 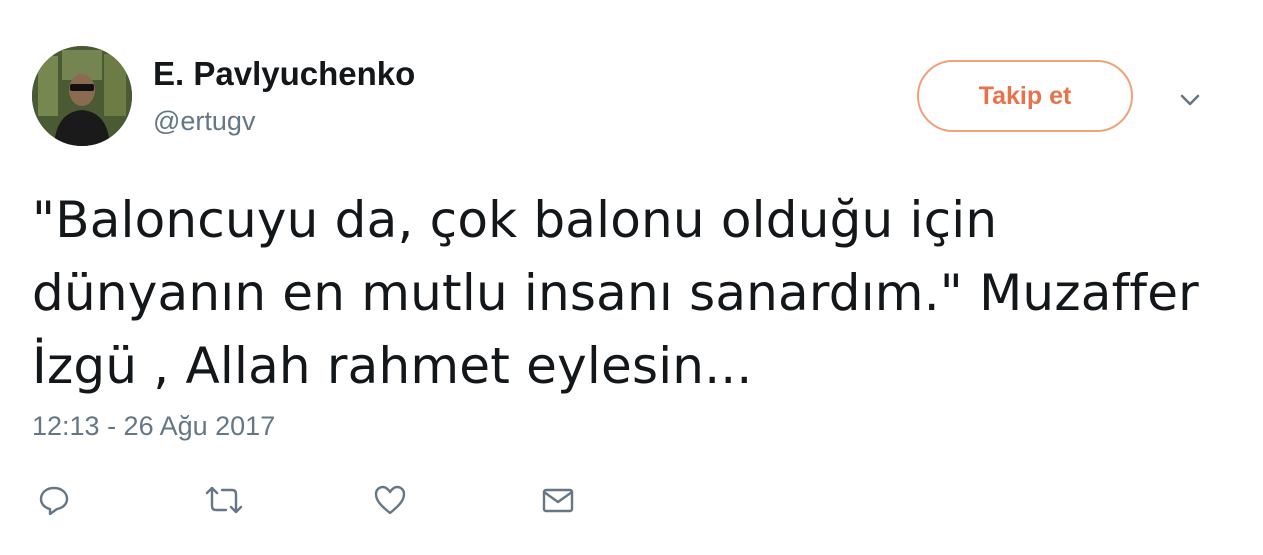 What do you see at coordinates (1025, 96) in the screenshot?
I see `follow-button: Takip et` at bounding box center [1025, 96].